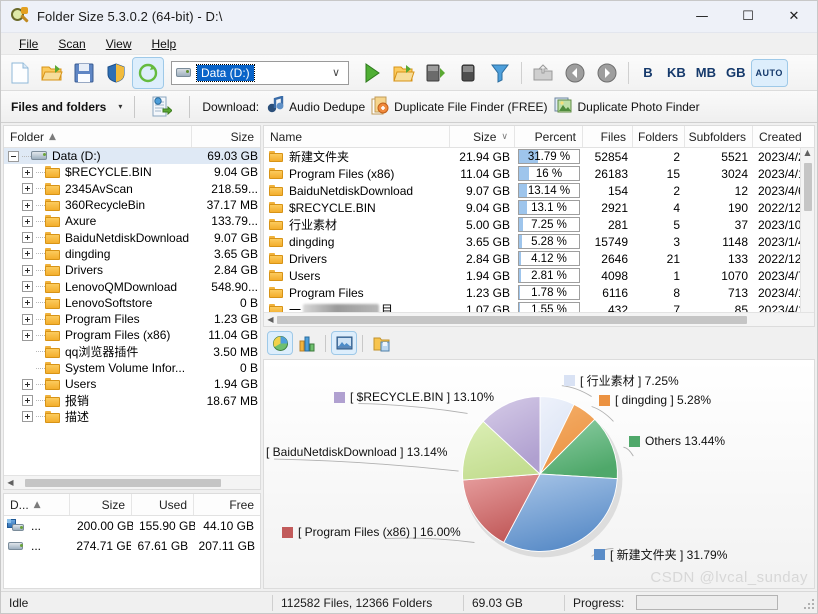 This screenshot has width=818, height=614. What do you see at coordinates (132, 352) in the screenshot?
I see `tree-row: qq浏览器插件 3.50 MB` at bounding box center [132, 352].